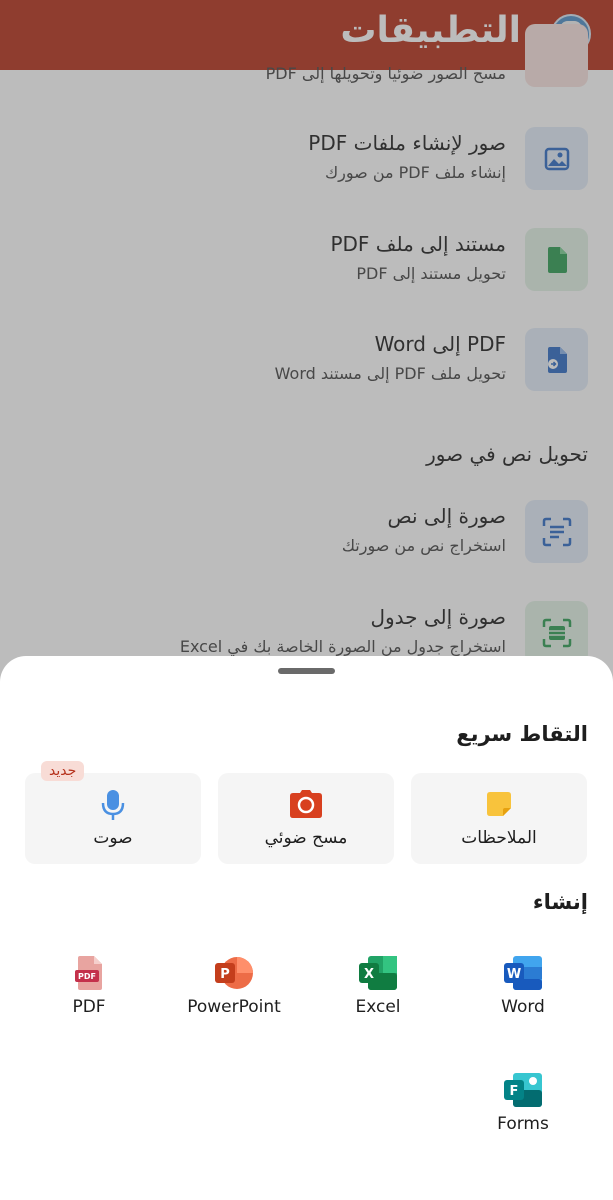 This screenshot has height=1200, width=613. I want to click on create-label: PDF, so click(89, 1007).